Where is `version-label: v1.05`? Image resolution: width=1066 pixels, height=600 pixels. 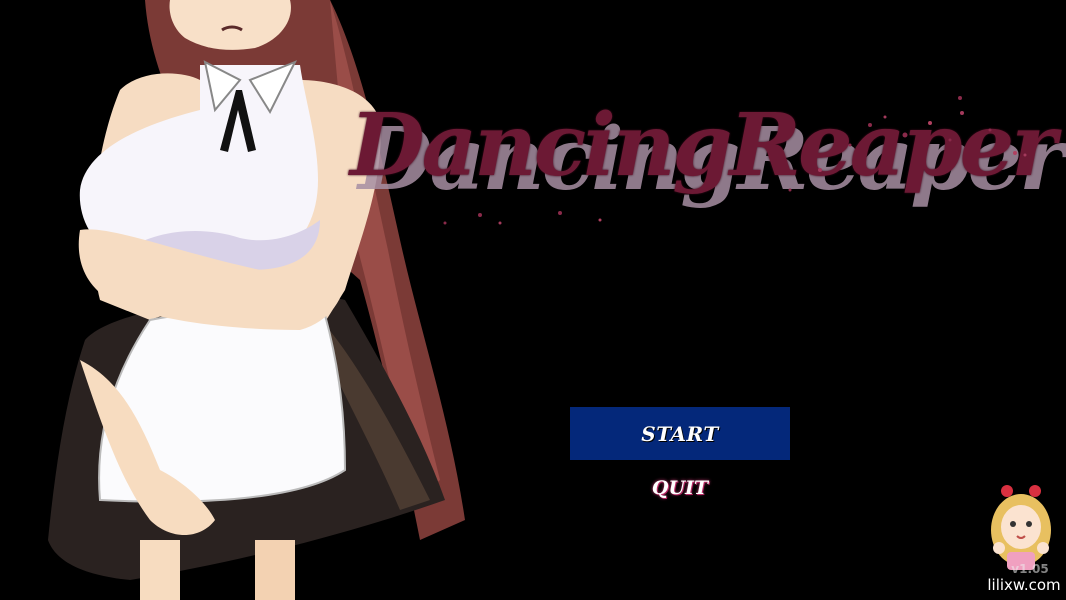 version-label: v1.05 is located at coordinates (1030, 569).